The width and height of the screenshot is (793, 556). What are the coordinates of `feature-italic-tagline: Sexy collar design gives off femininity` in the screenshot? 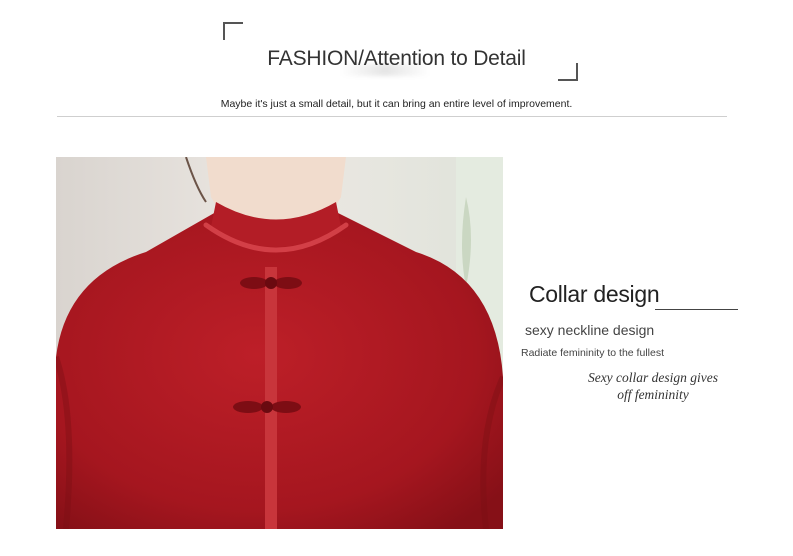 It's located at (653, 386).